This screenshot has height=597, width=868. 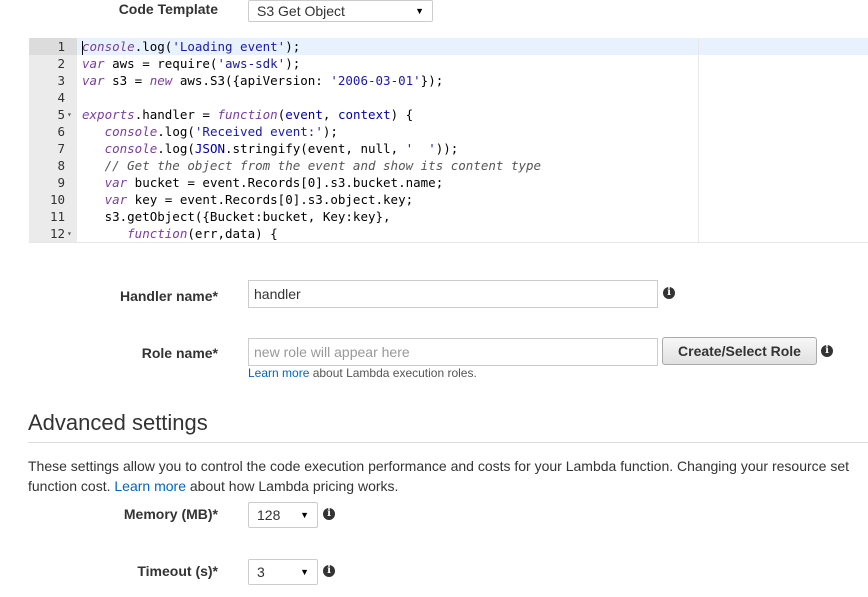 I want to click on pricing-learn-more-link: Learn more, so click(x=150, y=486).